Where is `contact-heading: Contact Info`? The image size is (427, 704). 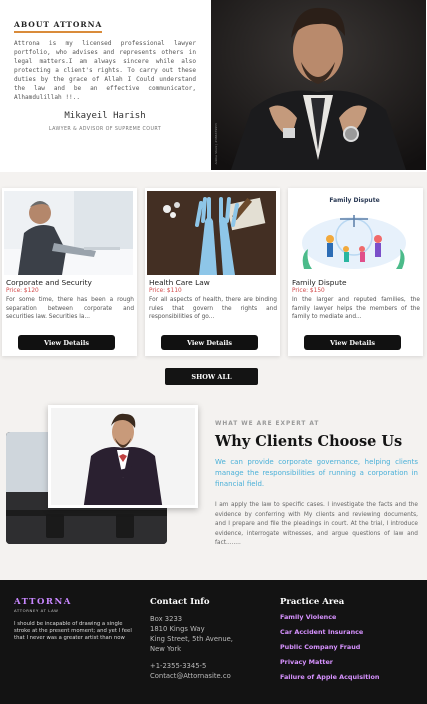 contact-heading: Contact Info is located at coordinates (180, 602).